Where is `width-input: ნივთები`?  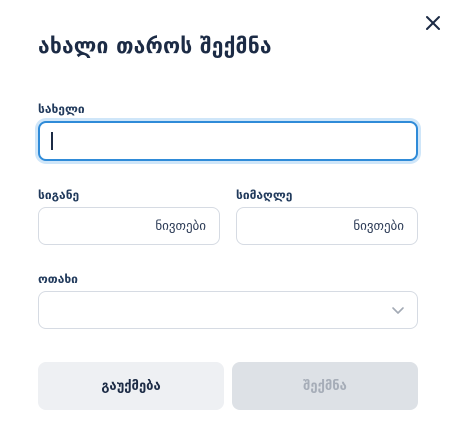
width-input: ნივთები is located at coordinates (129, 226).